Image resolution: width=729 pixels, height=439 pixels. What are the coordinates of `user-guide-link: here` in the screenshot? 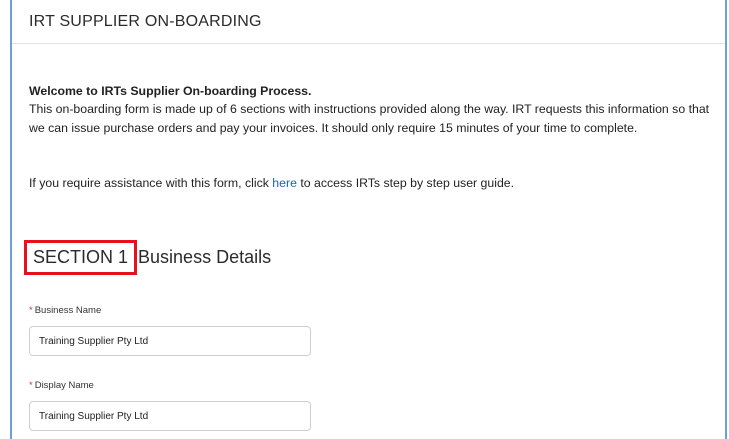 It's located at (284, 183).